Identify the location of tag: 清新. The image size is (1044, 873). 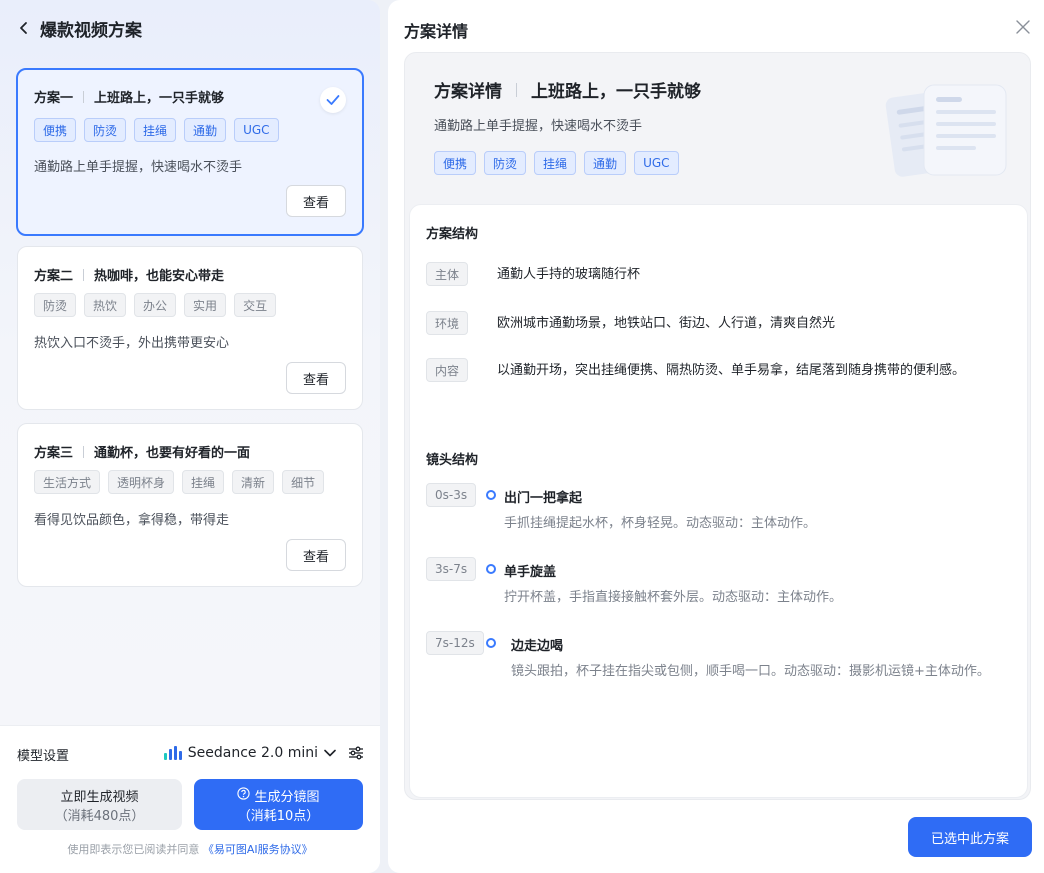
(253, 482).